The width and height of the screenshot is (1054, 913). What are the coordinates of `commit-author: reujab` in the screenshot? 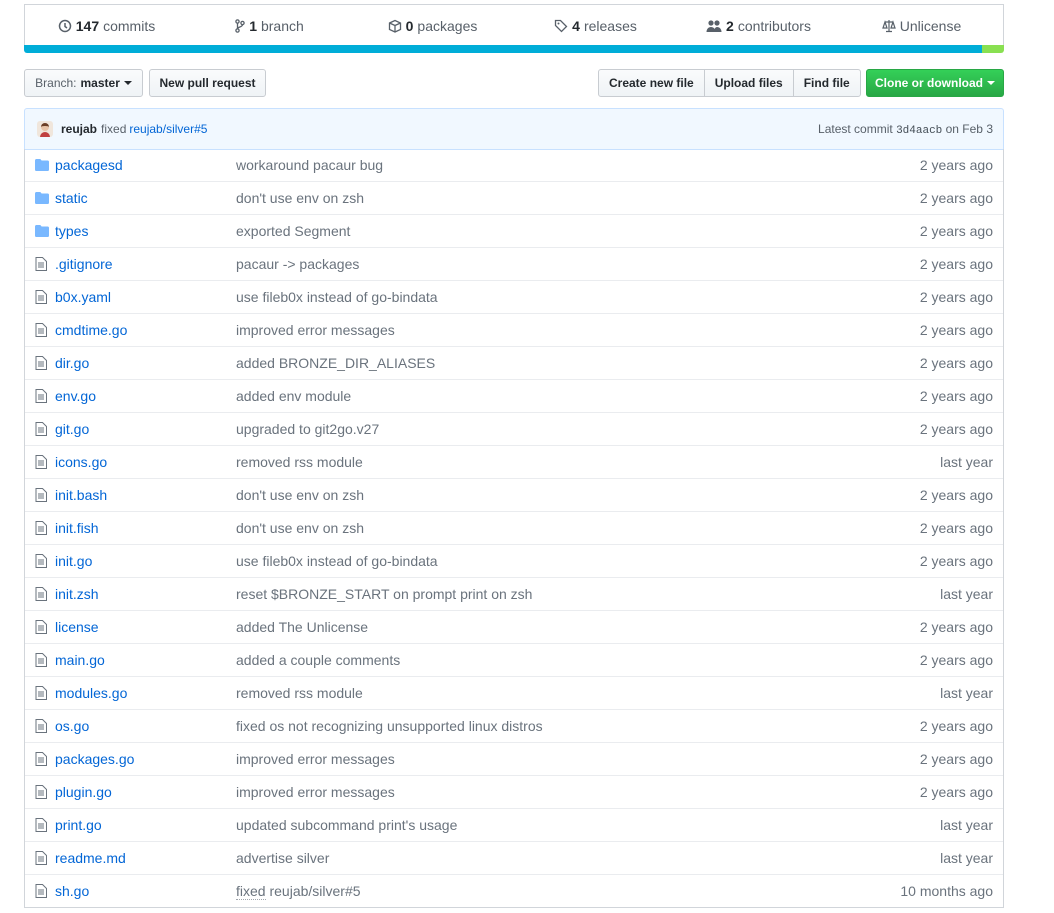 It's located at (79, 129).